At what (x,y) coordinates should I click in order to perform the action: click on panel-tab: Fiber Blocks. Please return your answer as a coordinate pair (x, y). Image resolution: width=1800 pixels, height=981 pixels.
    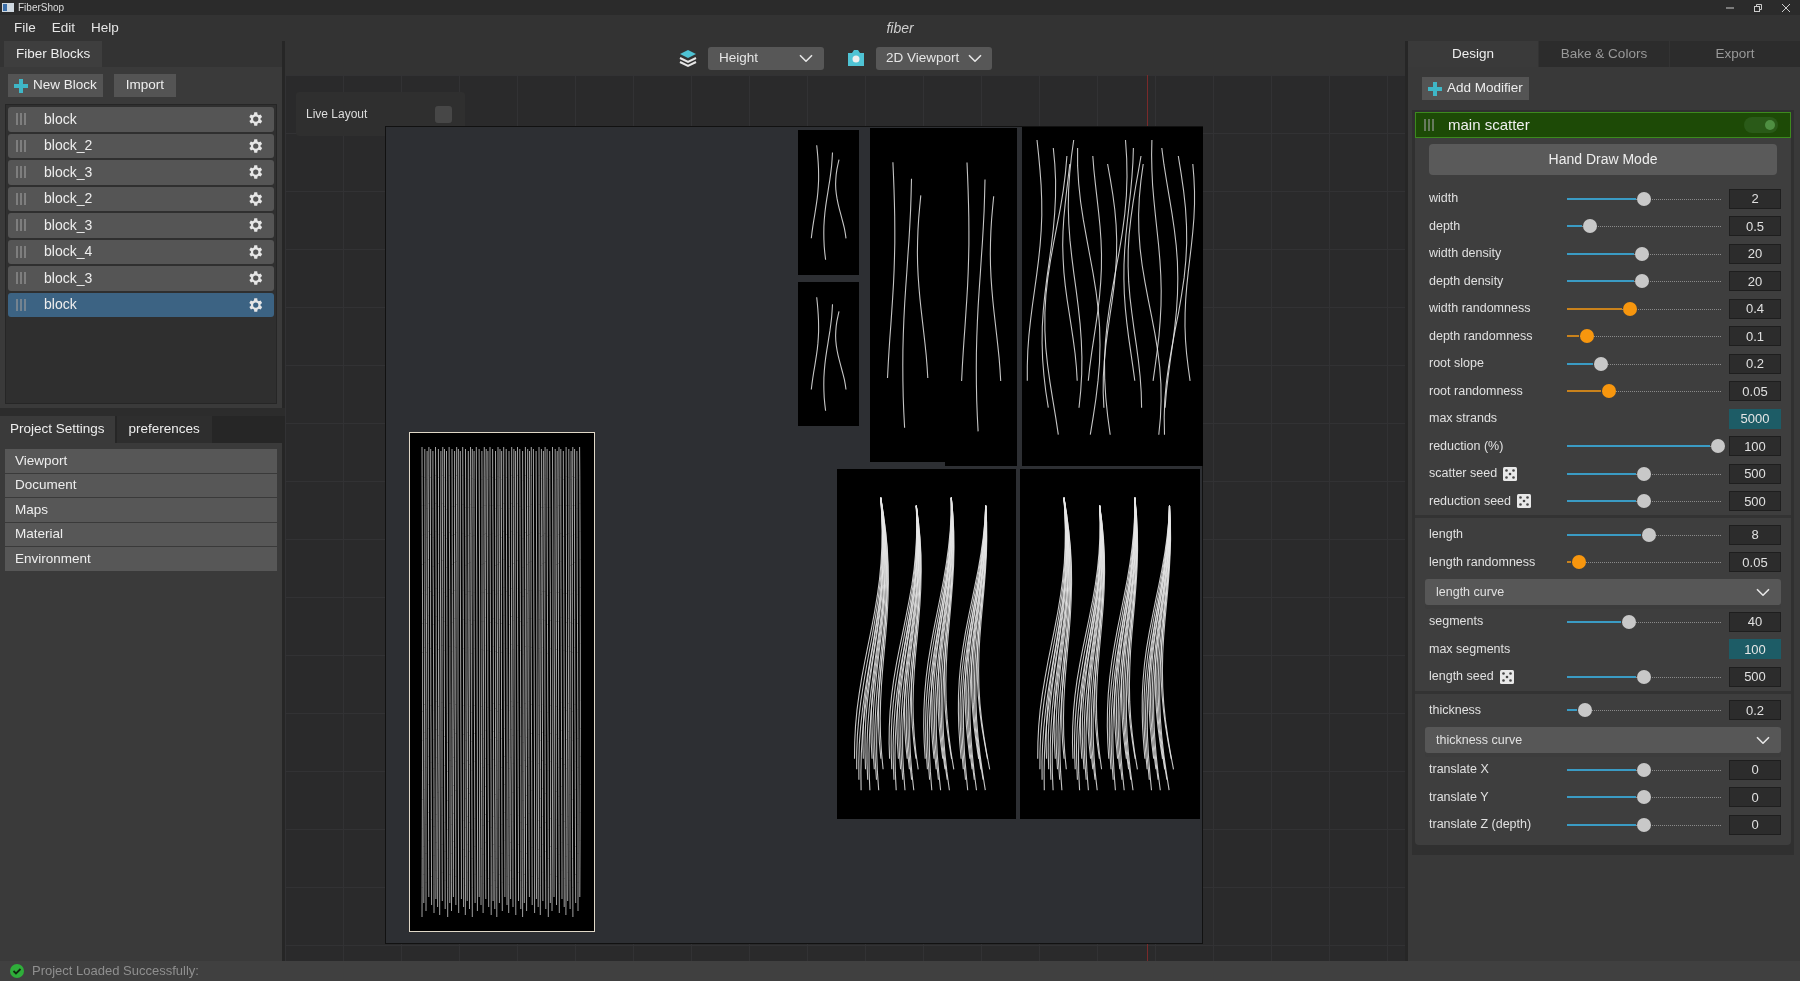
    Looking at the image, I should click on (53, 54).